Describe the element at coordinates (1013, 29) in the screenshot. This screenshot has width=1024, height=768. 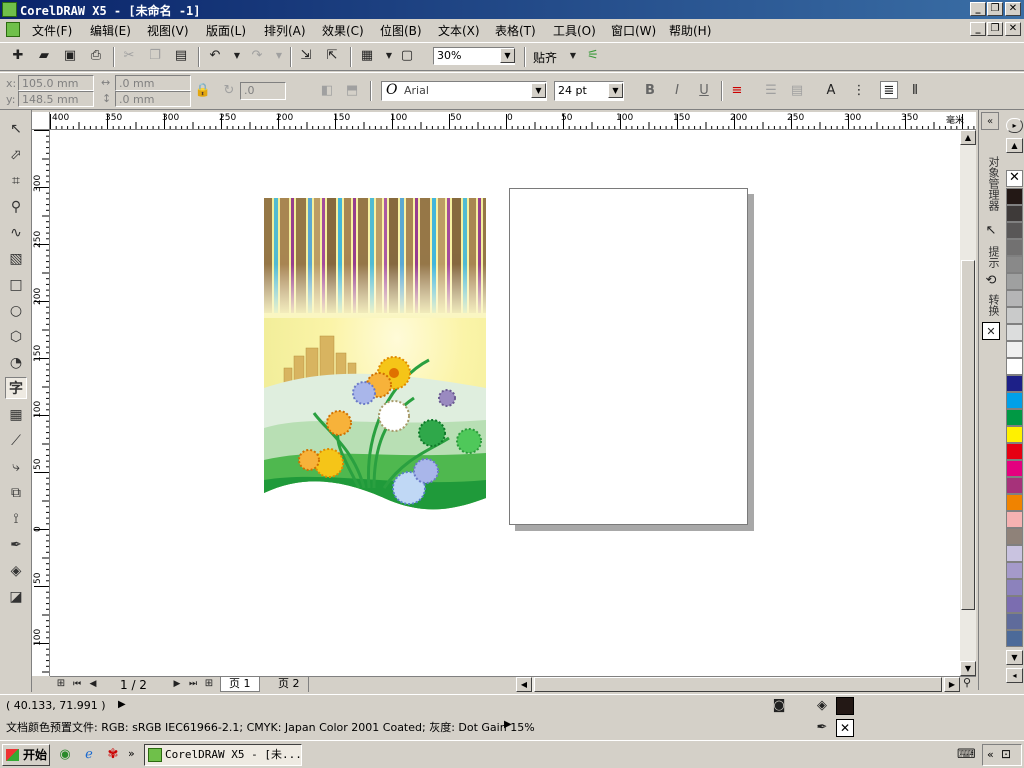
I see `doc-close-button: ✕` at that location.